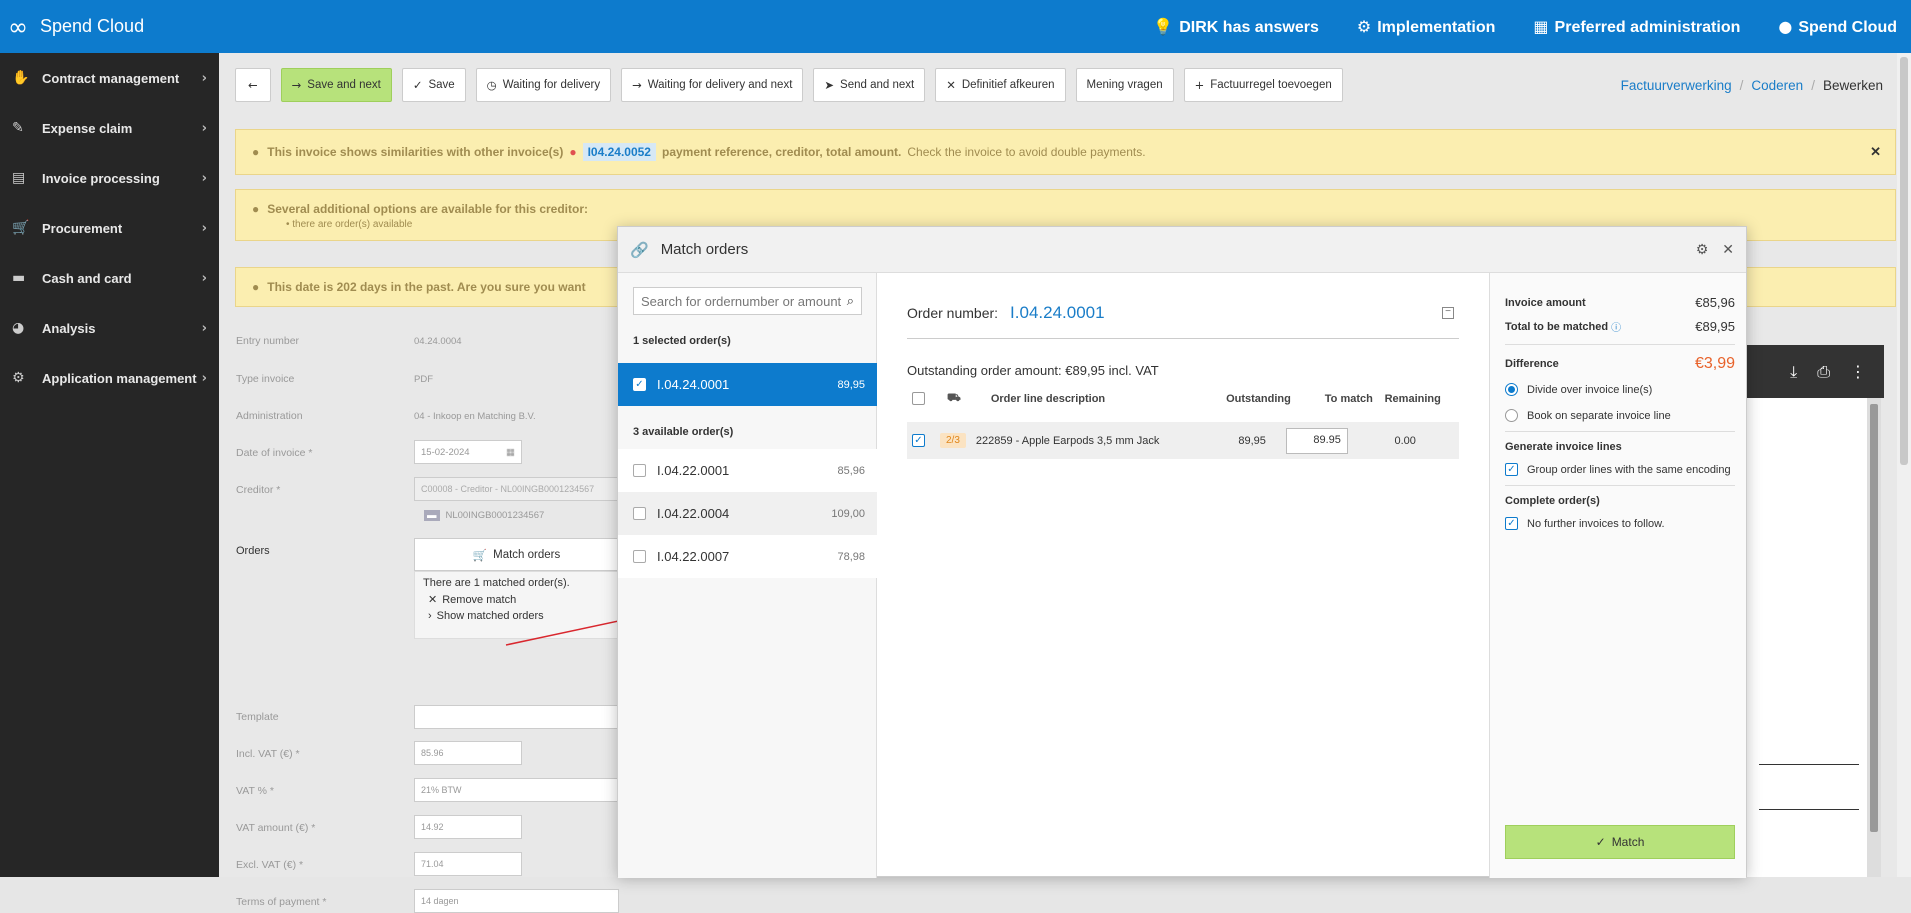 The height and width of the screenshot is (913, 1911). What do you see at coordinates (1448, 313) in the screenshot?
I see `collapse-icon: −` at bounding box center [1448, 313].